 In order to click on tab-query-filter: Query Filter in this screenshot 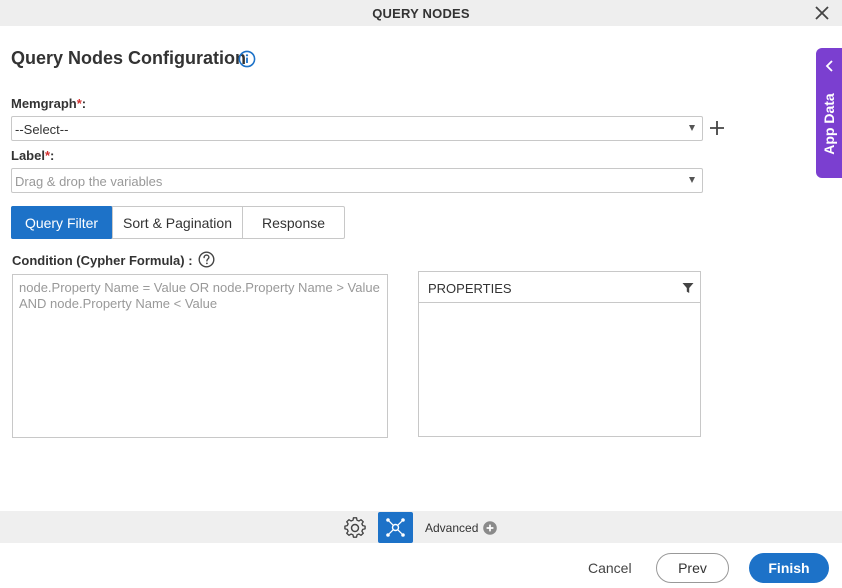, I will do `click(62, 222)`.